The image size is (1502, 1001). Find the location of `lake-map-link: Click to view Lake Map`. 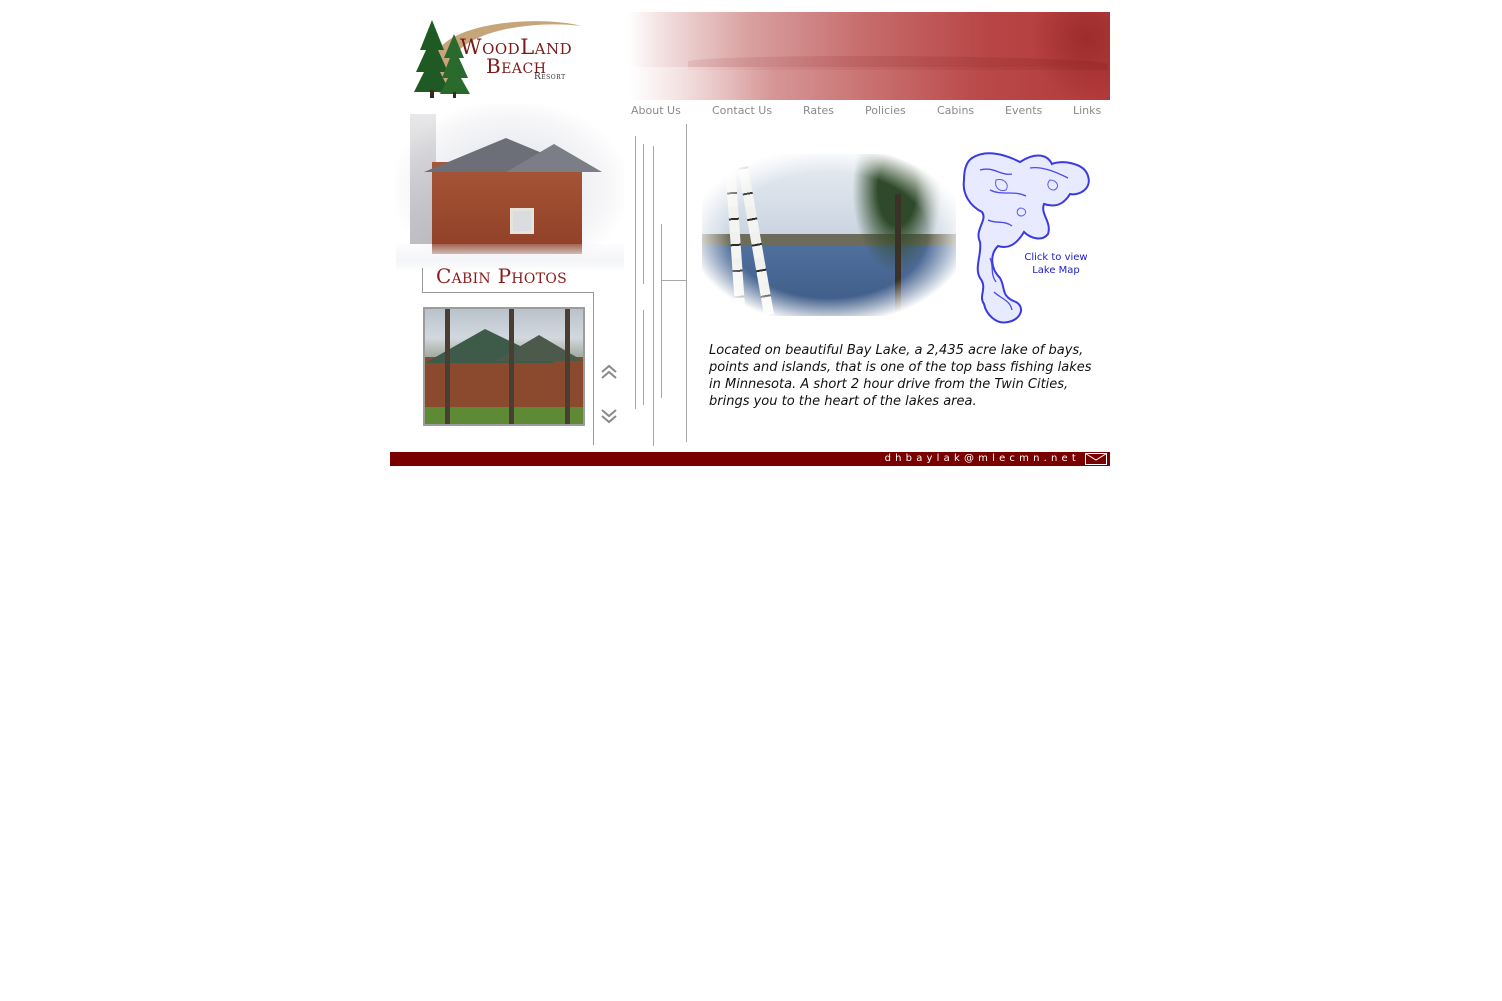

lake-map-link: Click to view Lake Map is located at coordinates (1026, 237).